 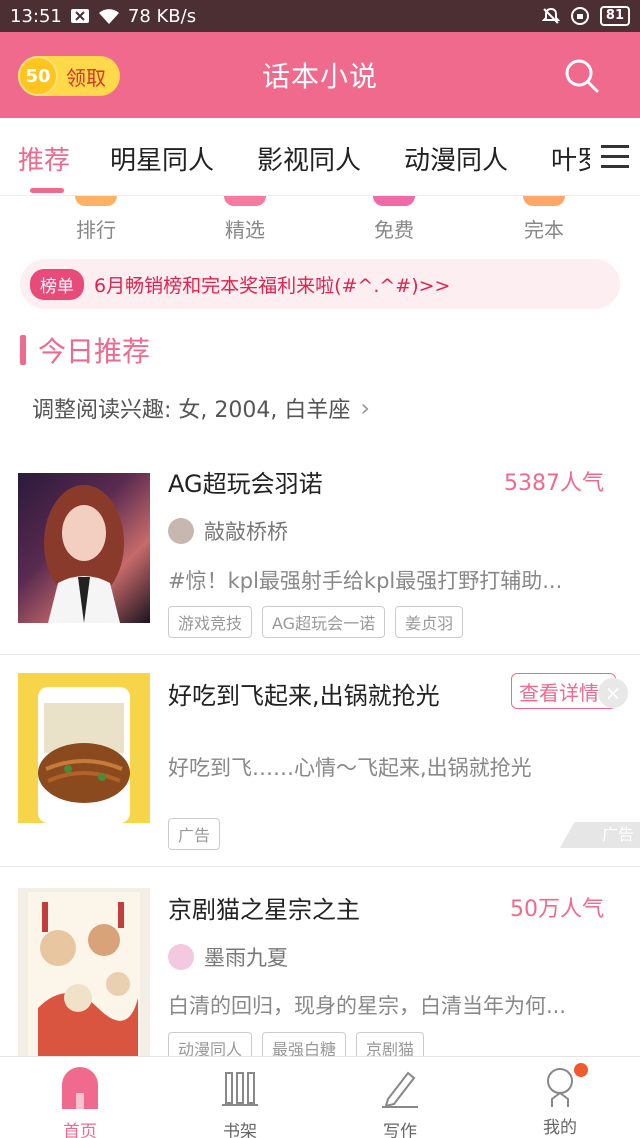 What do you see at coordinates (57, 284) in the screenshot?
I see `notice-badge: 榜单` at bounding box center [57, 284].